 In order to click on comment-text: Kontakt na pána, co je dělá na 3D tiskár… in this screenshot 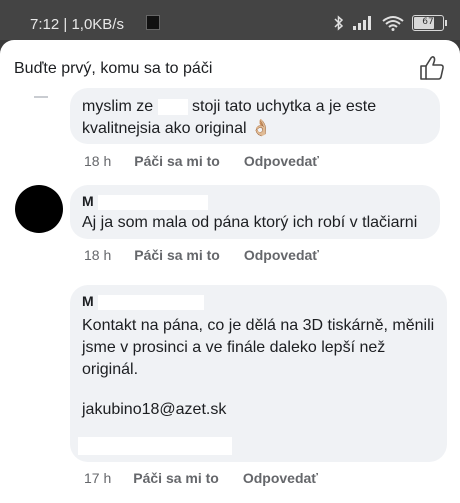, I will do `click(258, 347)`.